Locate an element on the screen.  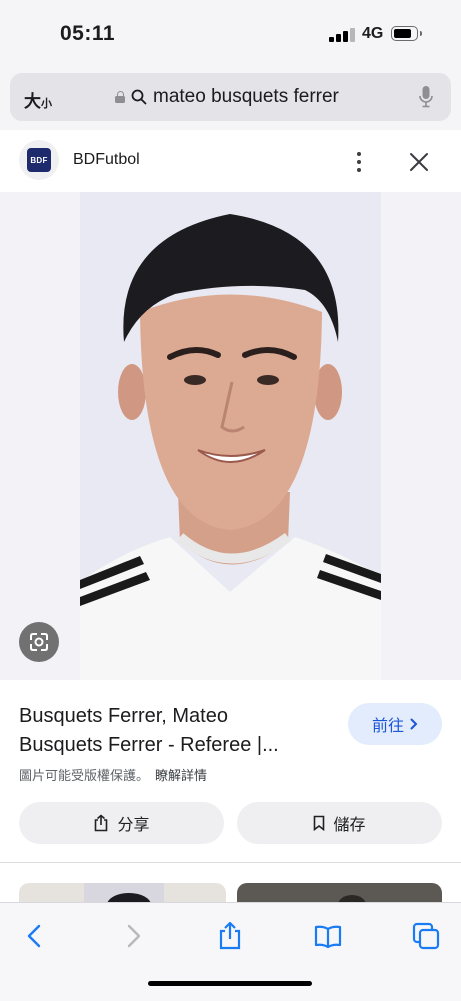
learn-more-link: 瞭解詳情 is located at coordinates (181, 775).